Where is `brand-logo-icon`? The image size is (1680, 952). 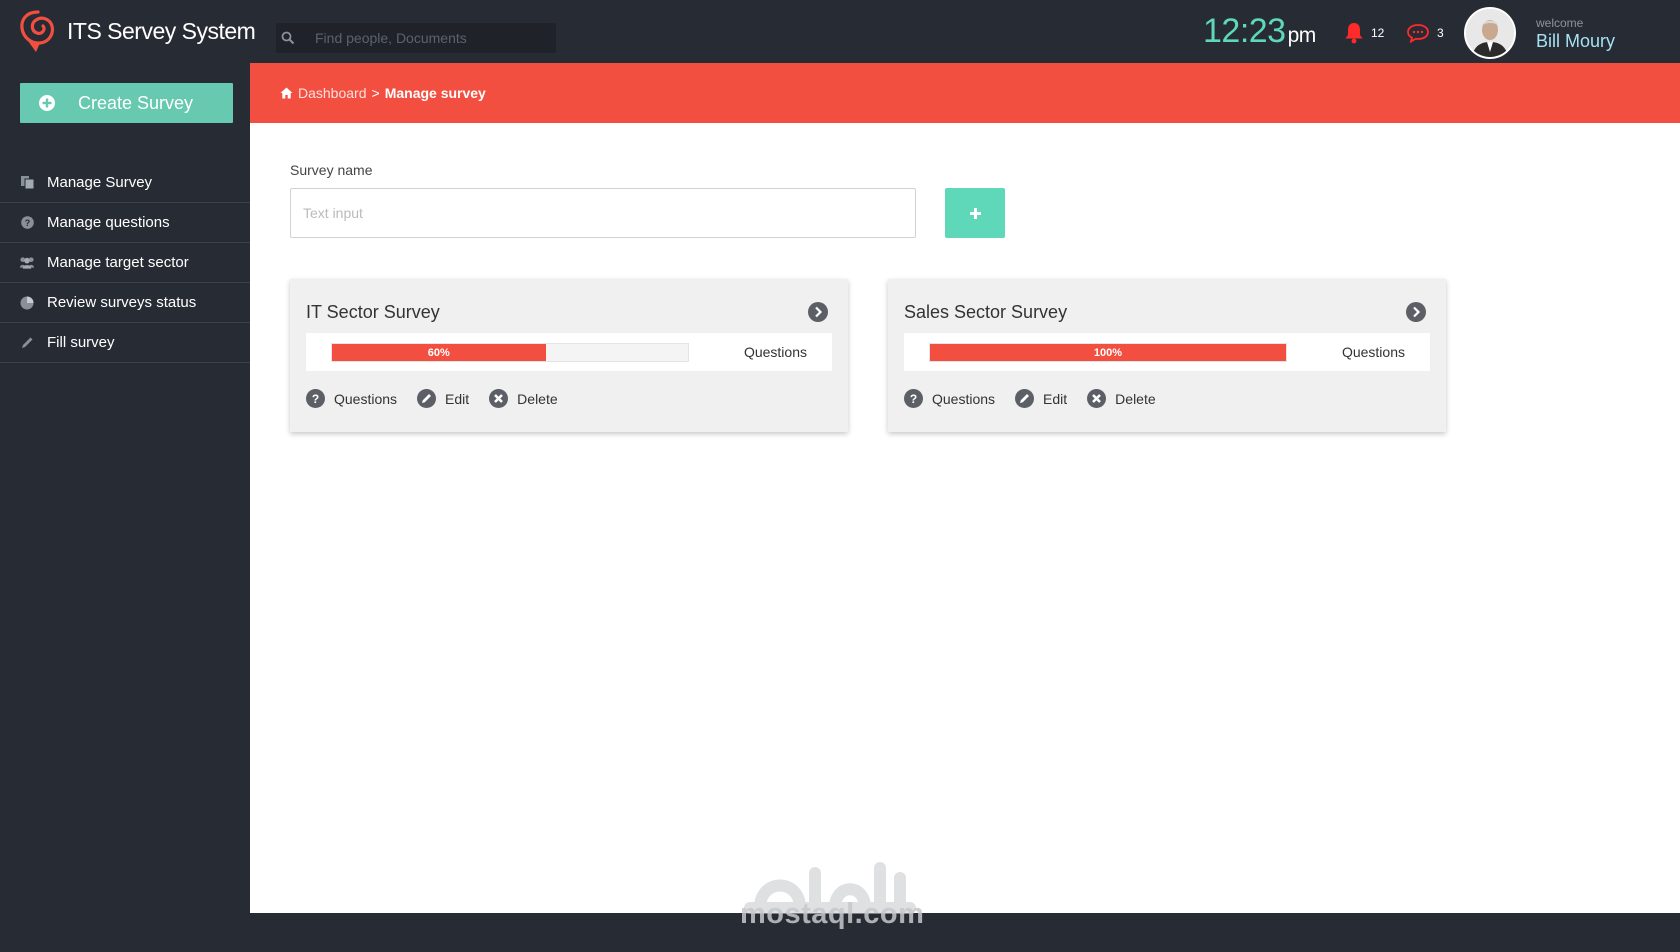
brand-logo-icon is located at coordinates (37, 31).